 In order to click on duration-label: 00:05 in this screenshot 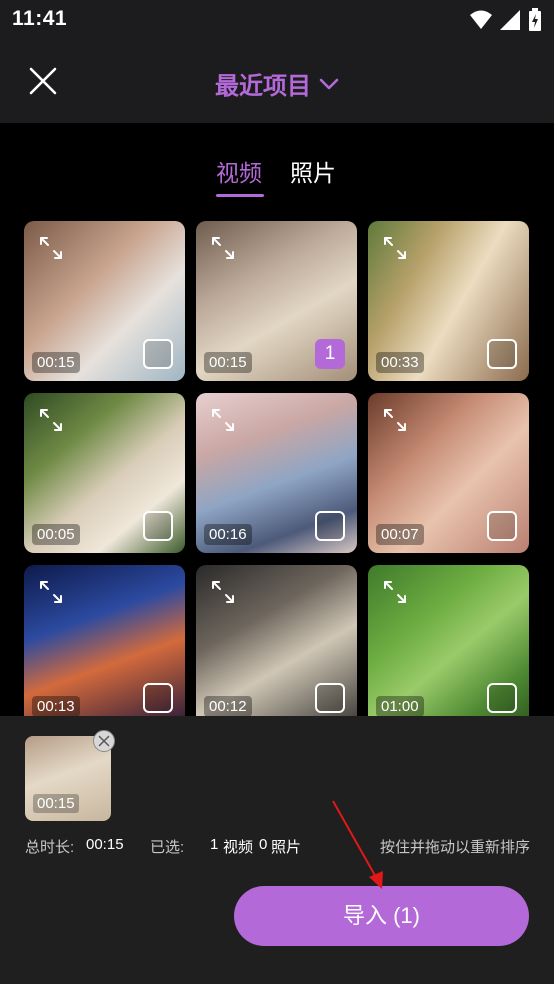, I will do `click(56, 534)`.